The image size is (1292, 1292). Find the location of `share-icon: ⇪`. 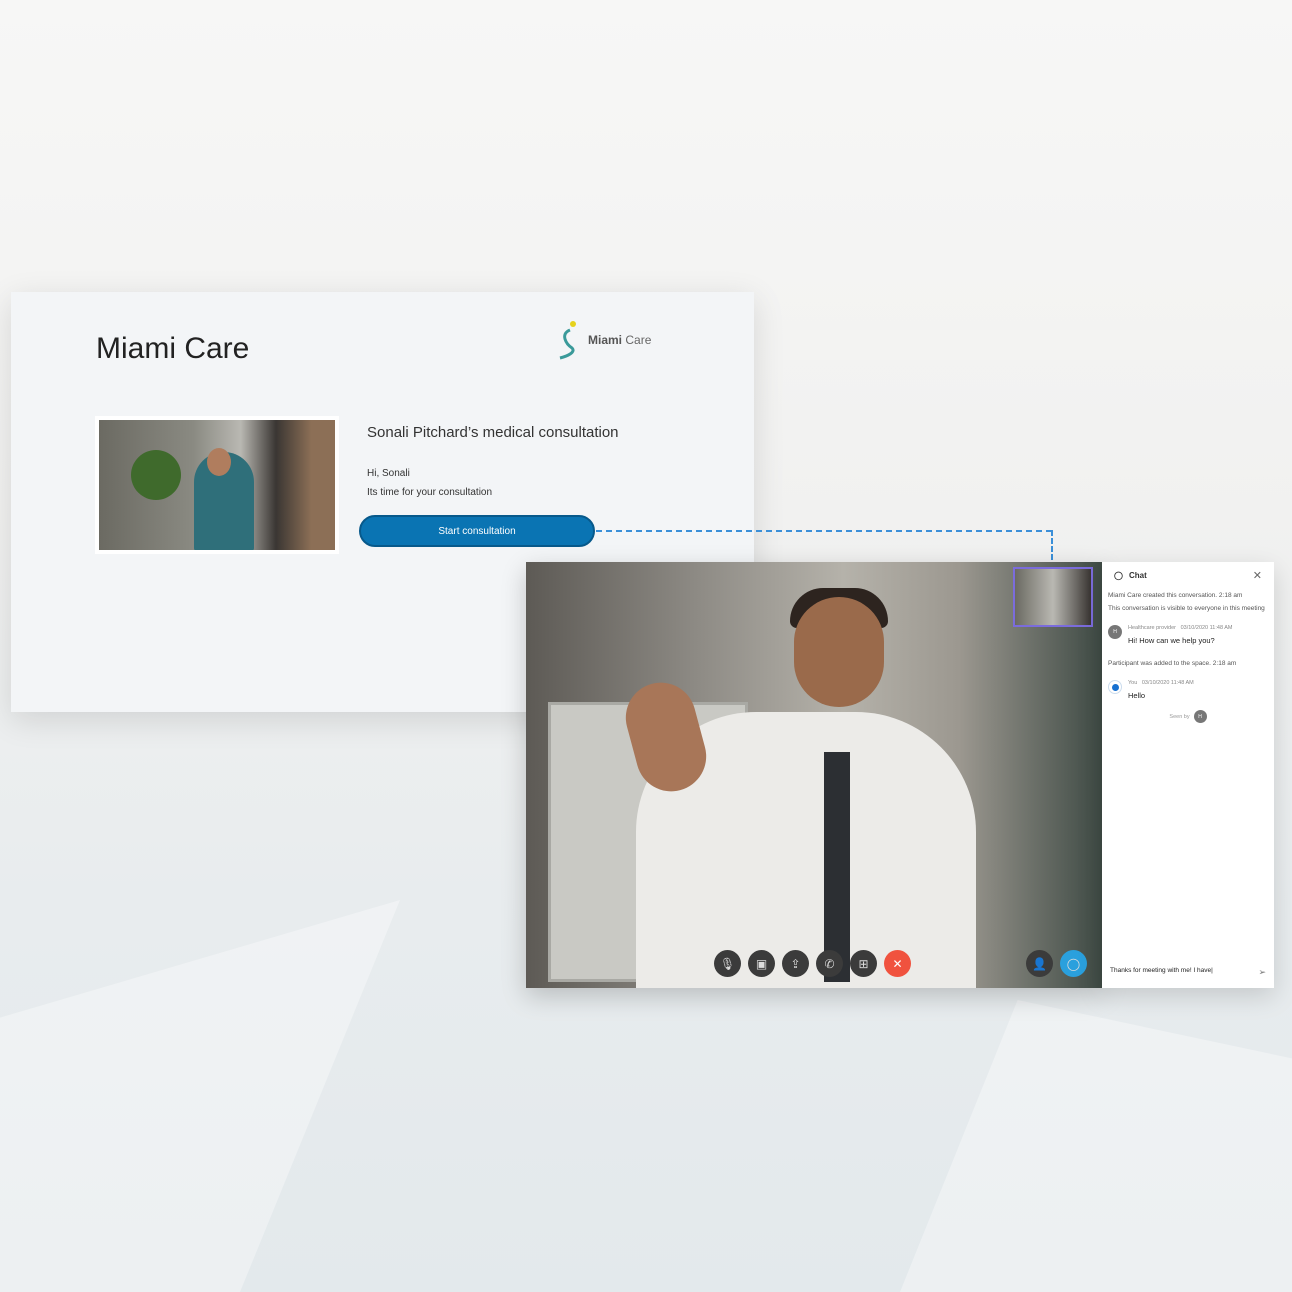

share-icon: ⇪ is located at coordinates (795, 963).